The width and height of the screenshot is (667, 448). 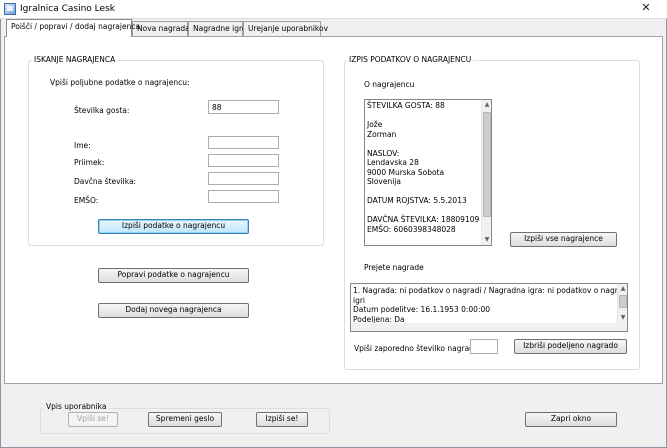 I want to click on tab-award-games: Nagradne igre, so click(x=217, y=28).